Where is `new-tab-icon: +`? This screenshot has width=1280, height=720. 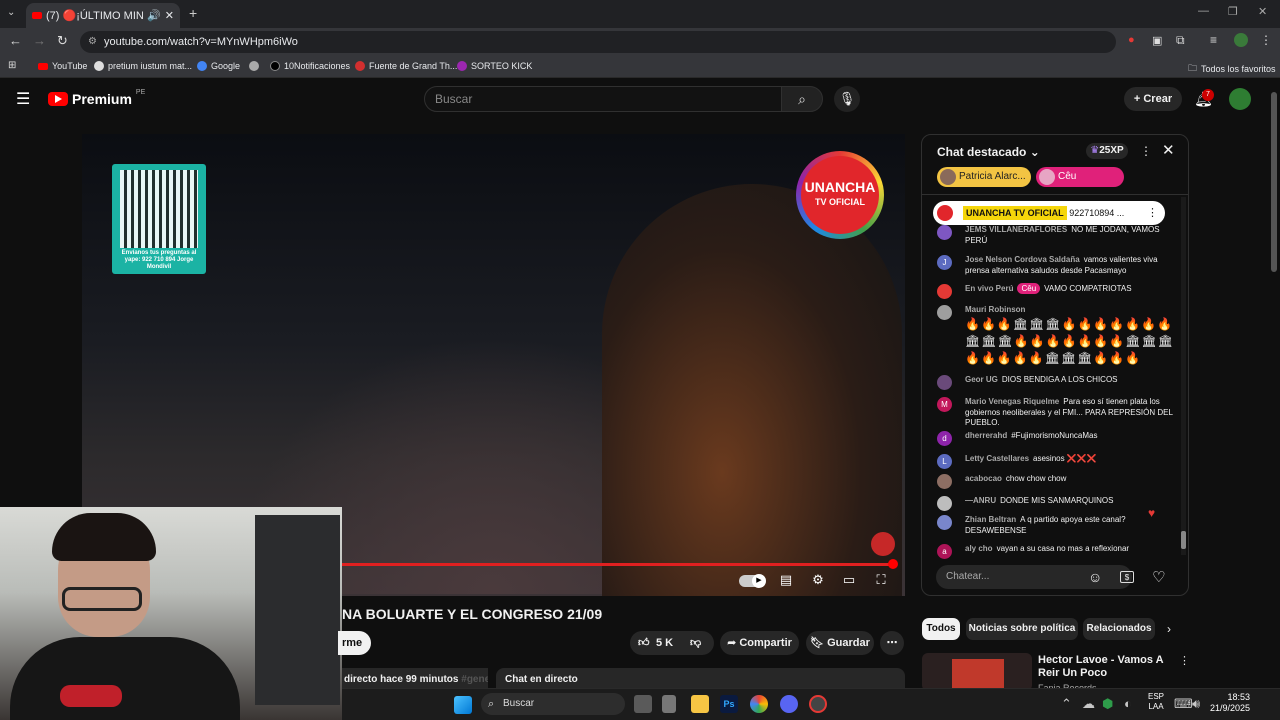
new-tab-icon: + is located at coordinates (193, 13).